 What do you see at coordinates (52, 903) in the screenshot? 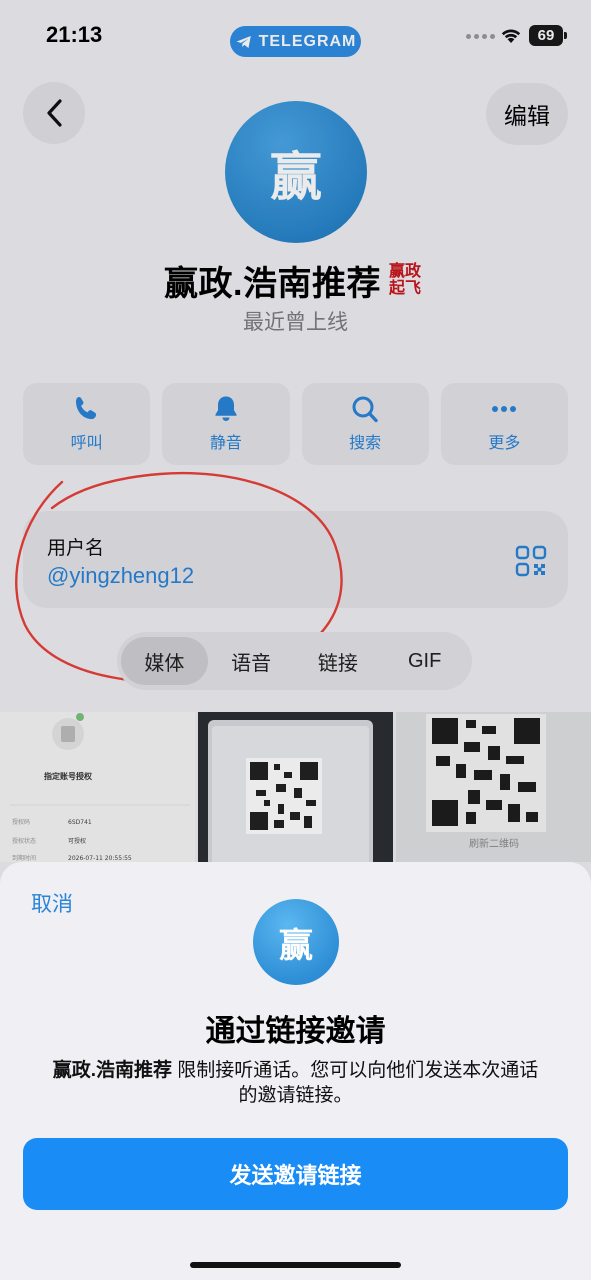
I see `cancel-button: 取消` at bounding box center [52, 903].